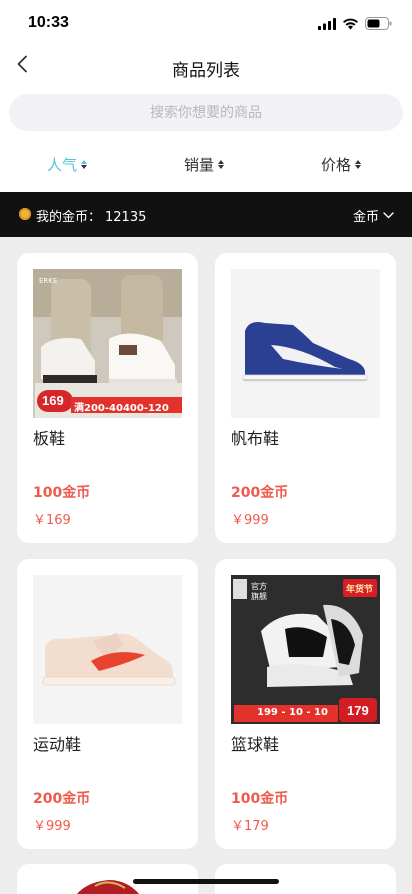 Image resolution: width=412 pixels, height=894 pixels. Describe the element at coordinates (206, 881) in the screenshot. I see `home-indicator` at that location.